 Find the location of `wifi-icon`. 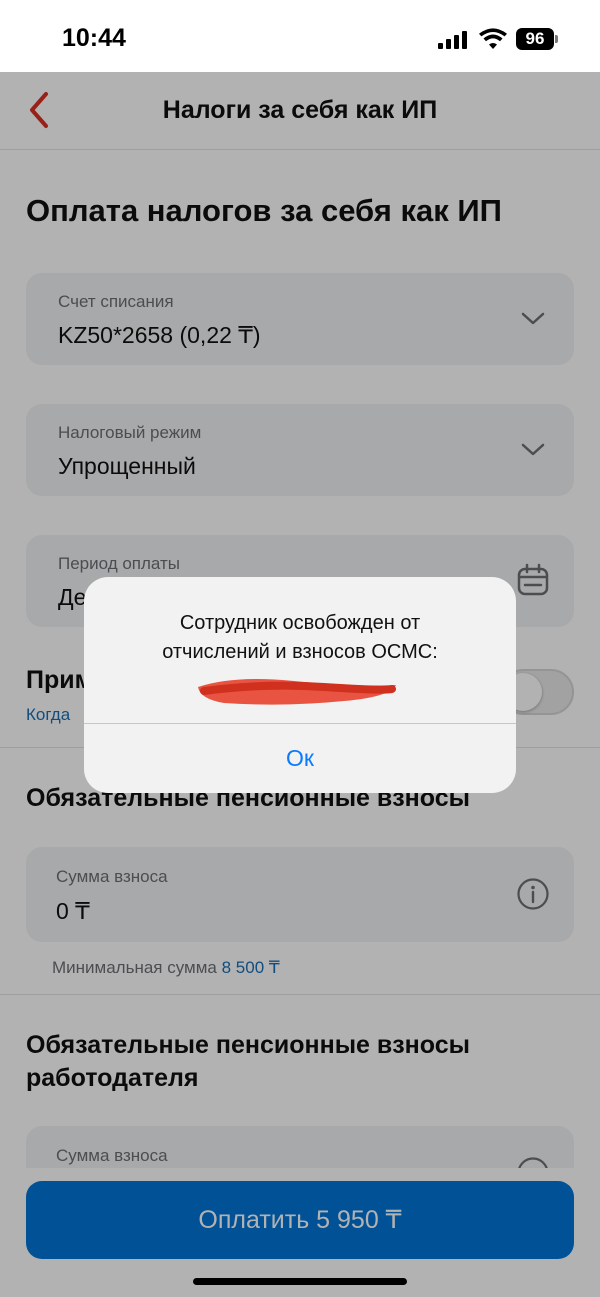

wifi-icon is located at coordinates (493, 38).